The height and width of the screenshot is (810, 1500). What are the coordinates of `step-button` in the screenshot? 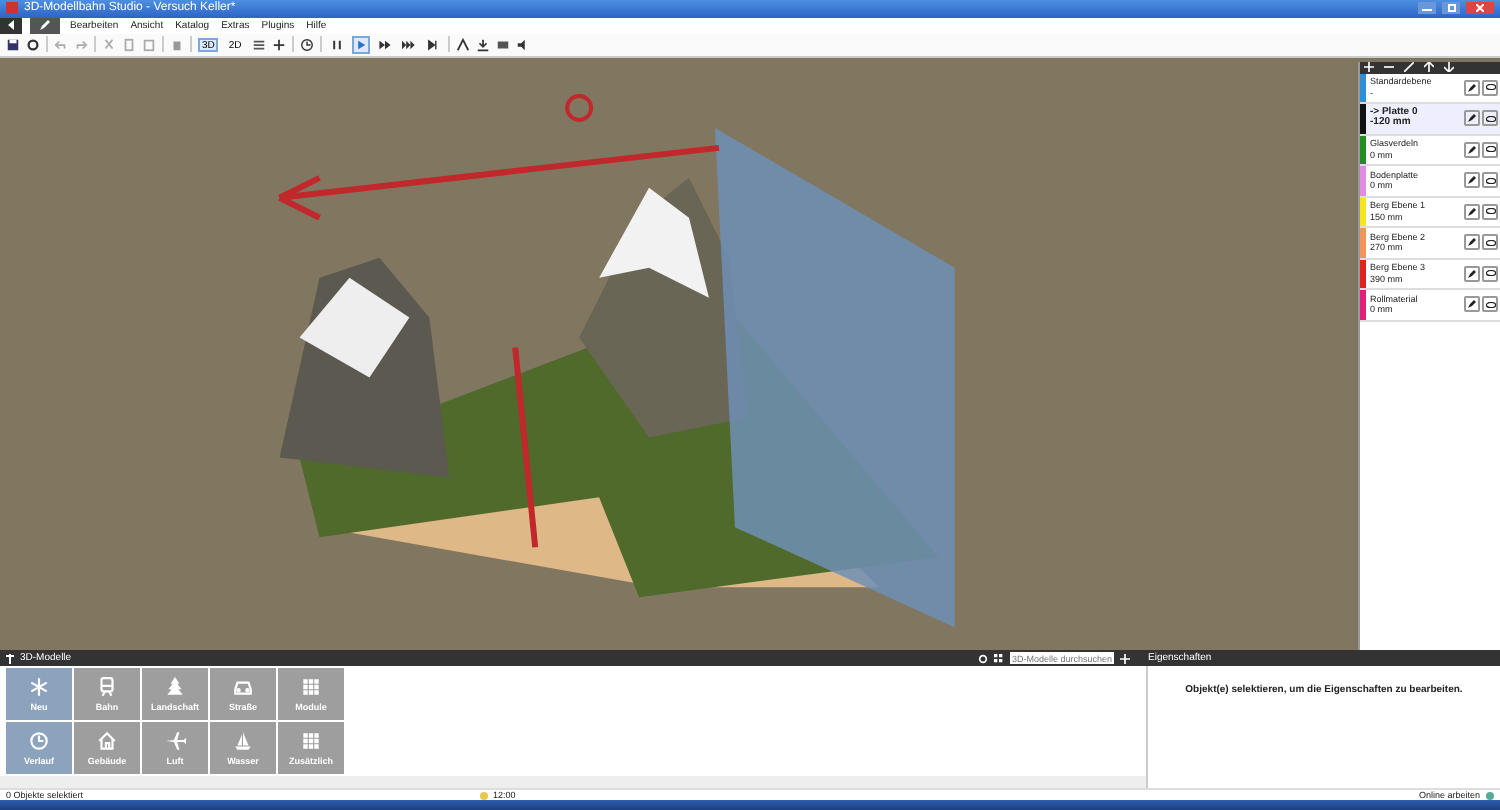 It's located at (432, 44).